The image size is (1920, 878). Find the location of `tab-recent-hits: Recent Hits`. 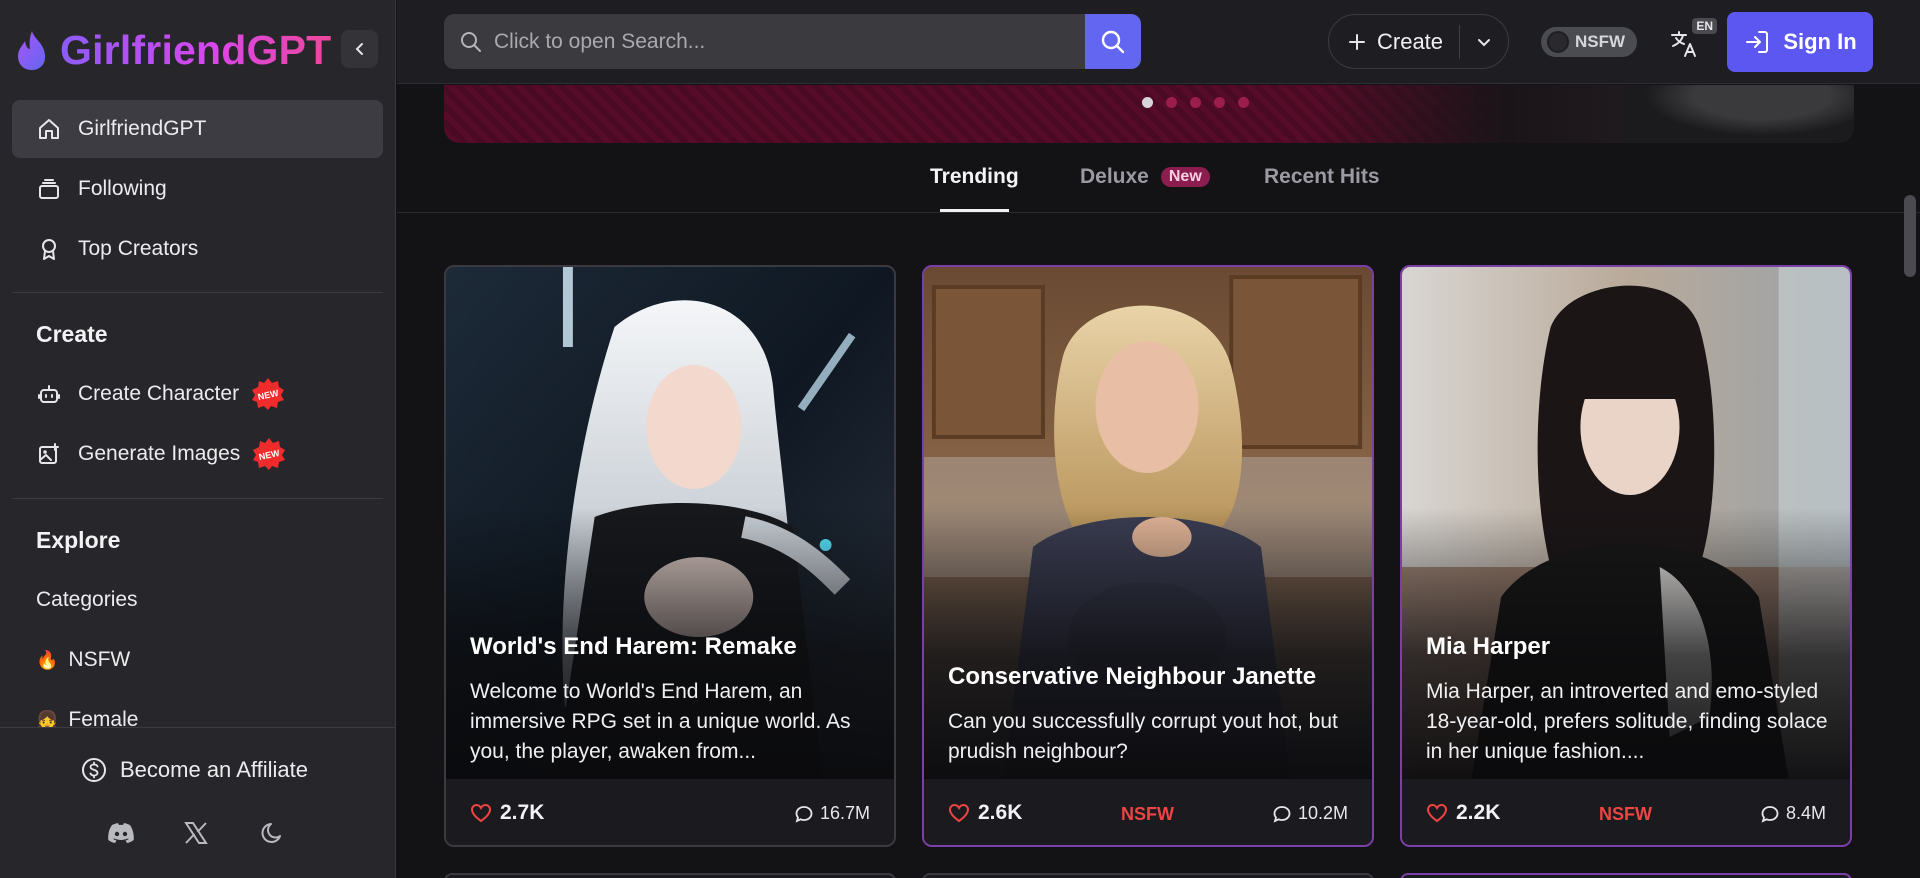

tab-recent-hits: Recent Hits is located at coordinates (1322, 177).